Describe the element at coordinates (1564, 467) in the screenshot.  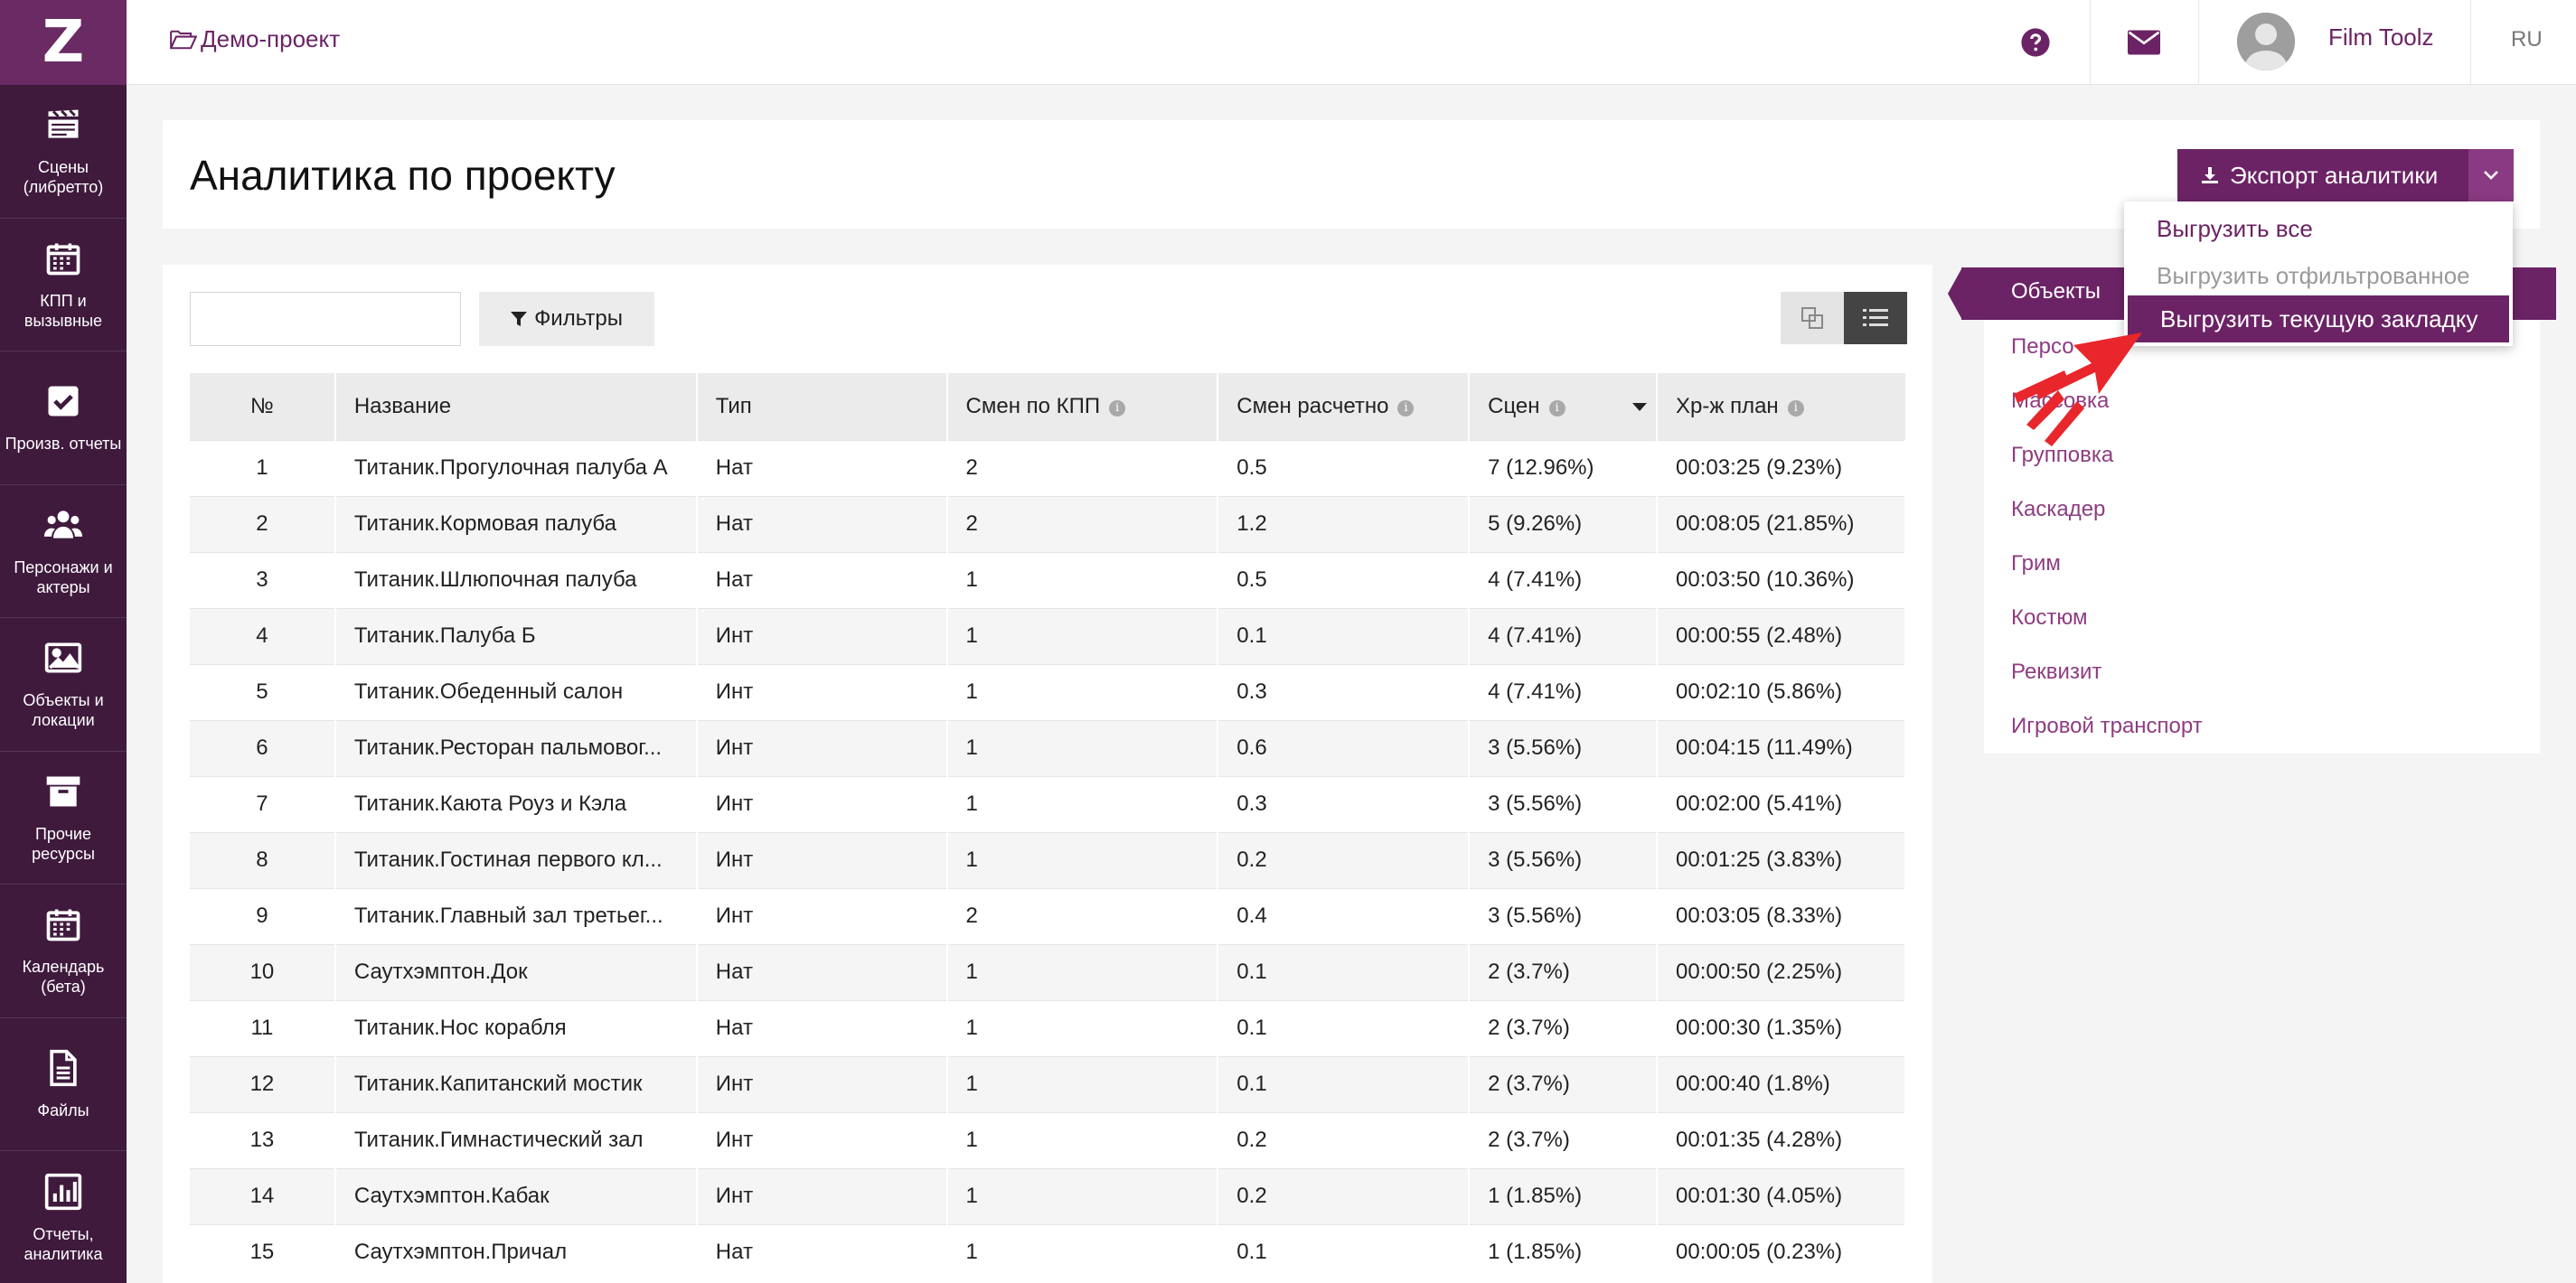
I see `table-cell: 7 (12.96%)` at that location.